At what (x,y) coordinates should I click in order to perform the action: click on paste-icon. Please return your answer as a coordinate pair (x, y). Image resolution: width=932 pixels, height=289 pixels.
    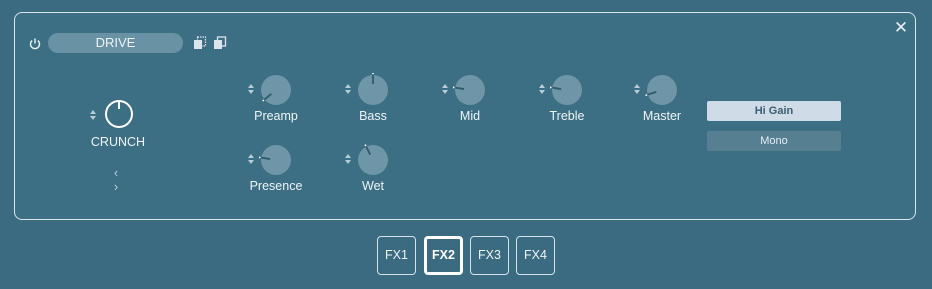
    Looking at the image, I should click on (220, 43).